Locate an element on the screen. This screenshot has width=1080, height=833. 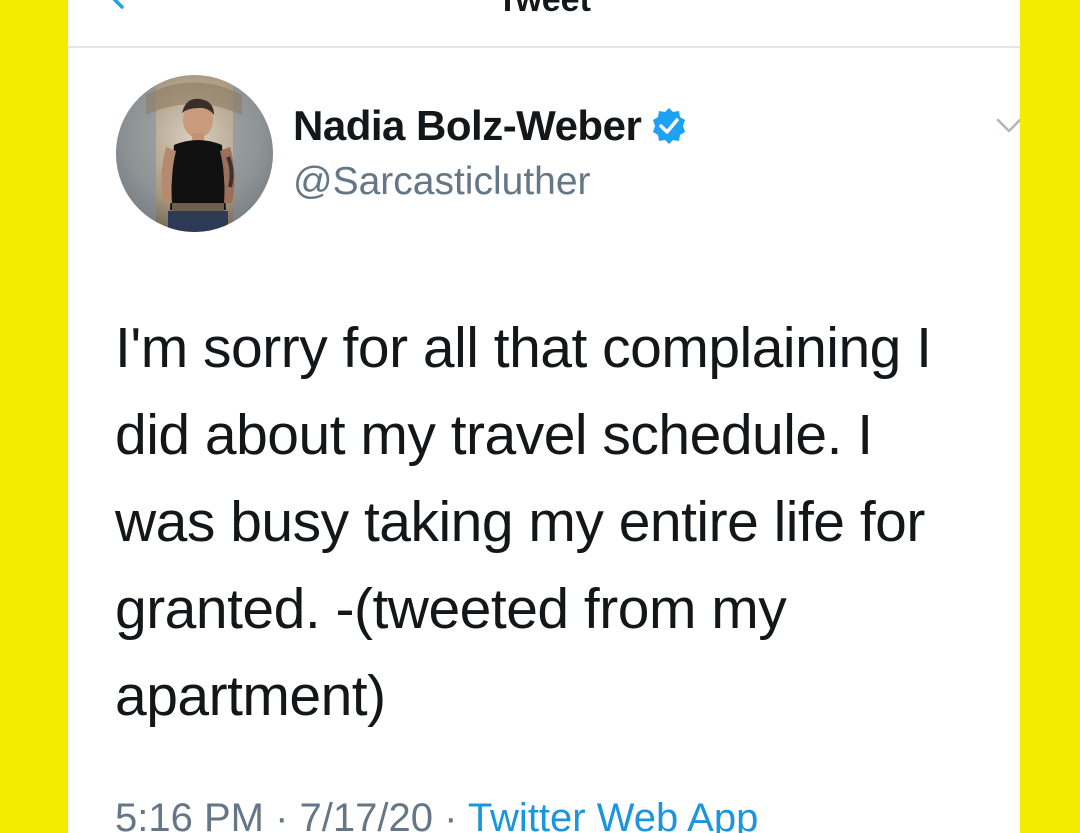
tweet-date: 7/17/20 is located at coordinates (366, 814).